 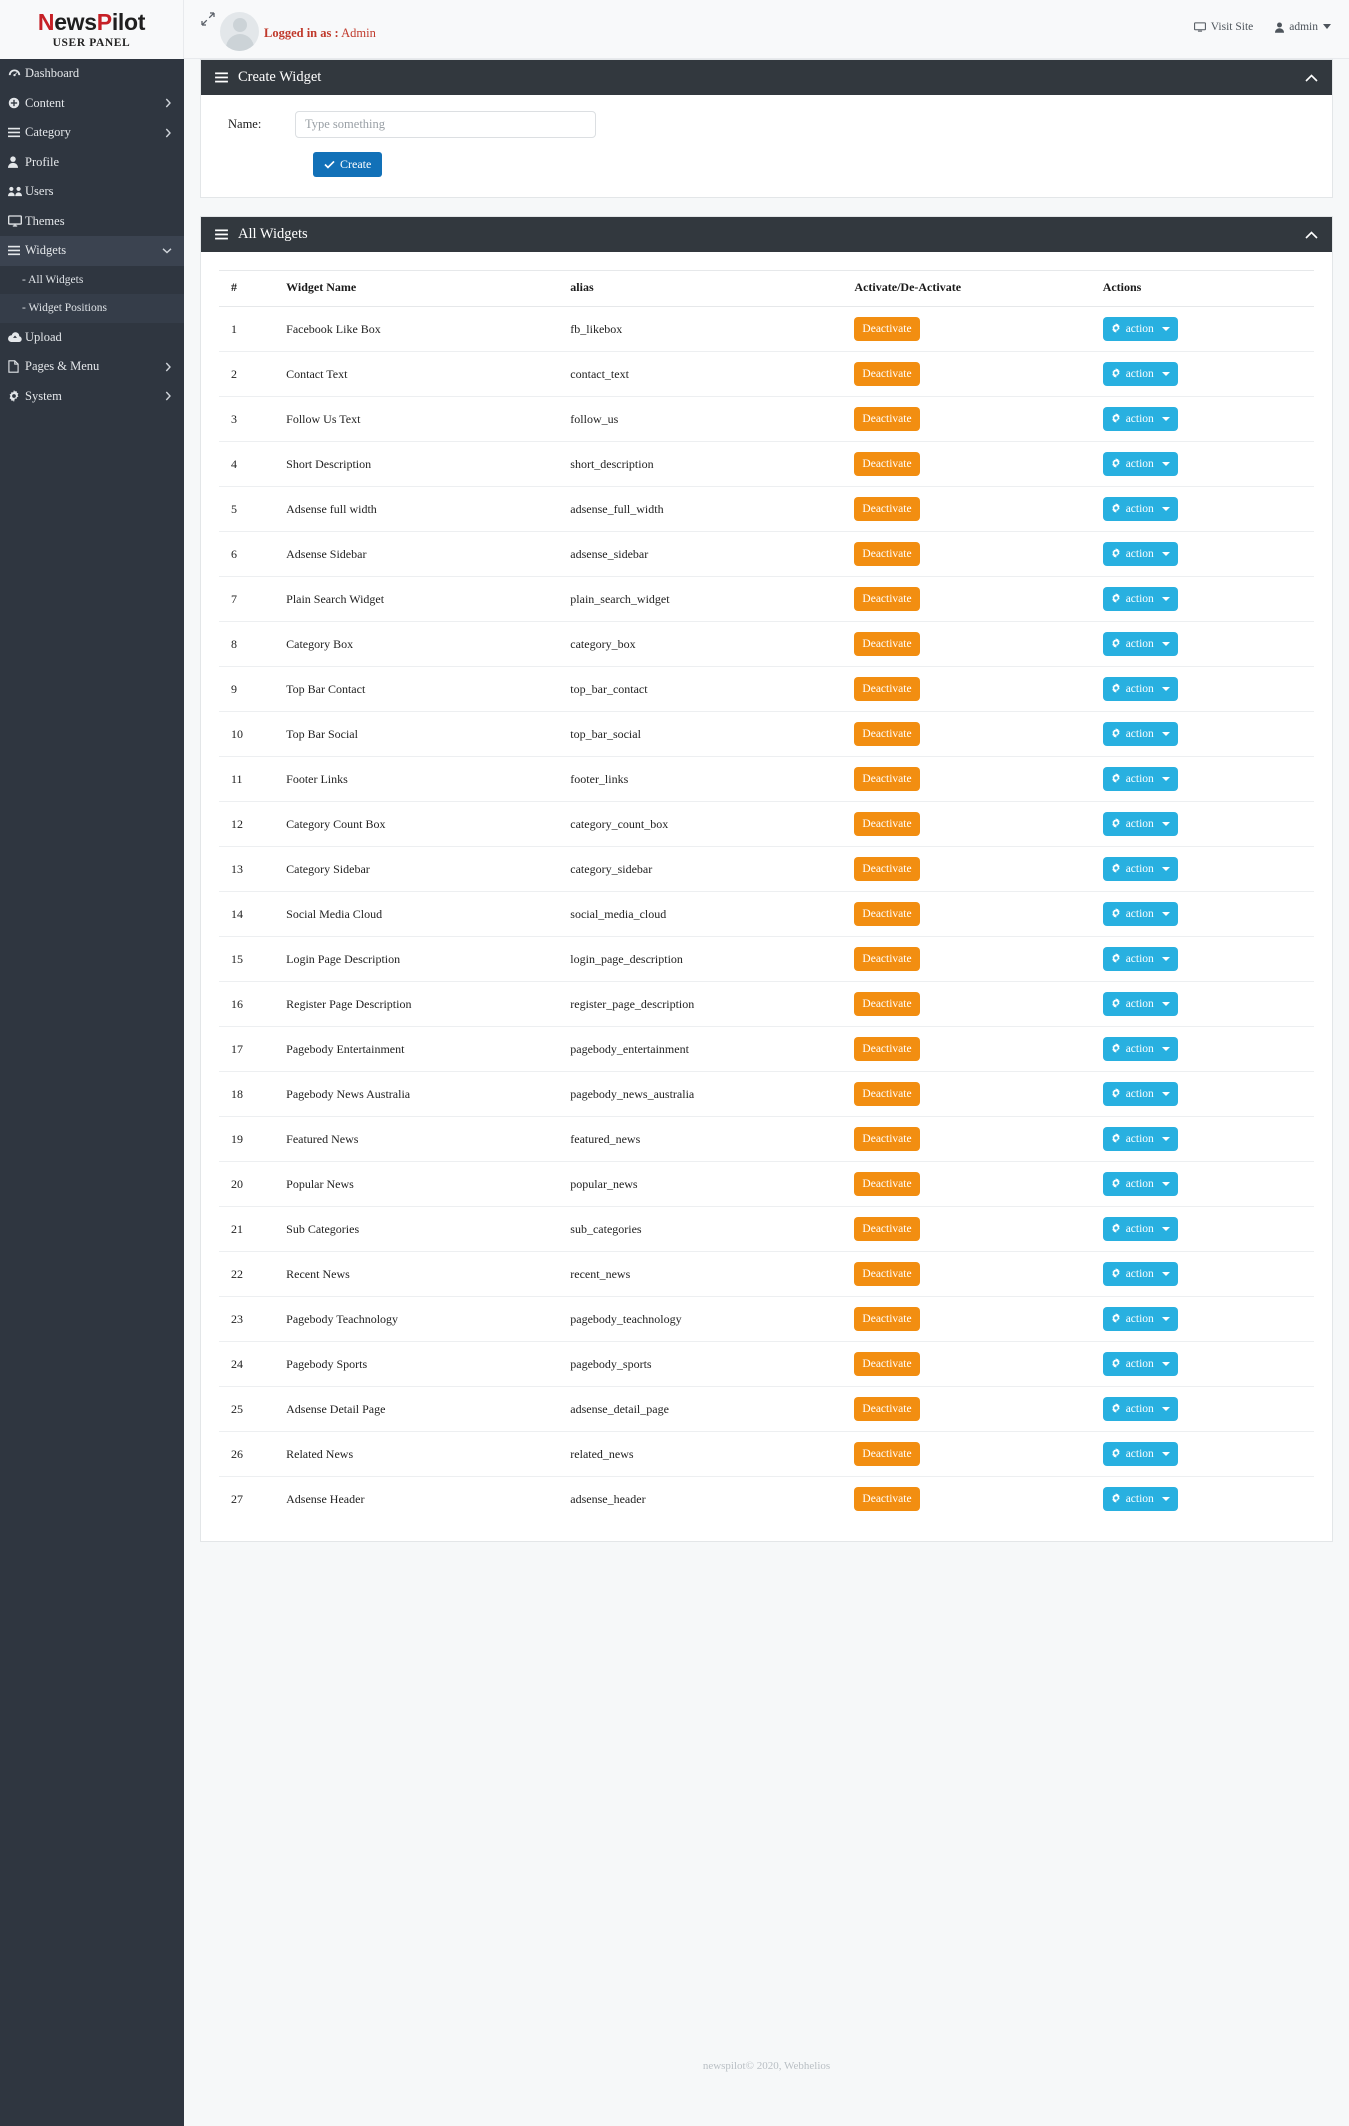 I want to click on admin-label: admin, so click(x=1303, y=27).